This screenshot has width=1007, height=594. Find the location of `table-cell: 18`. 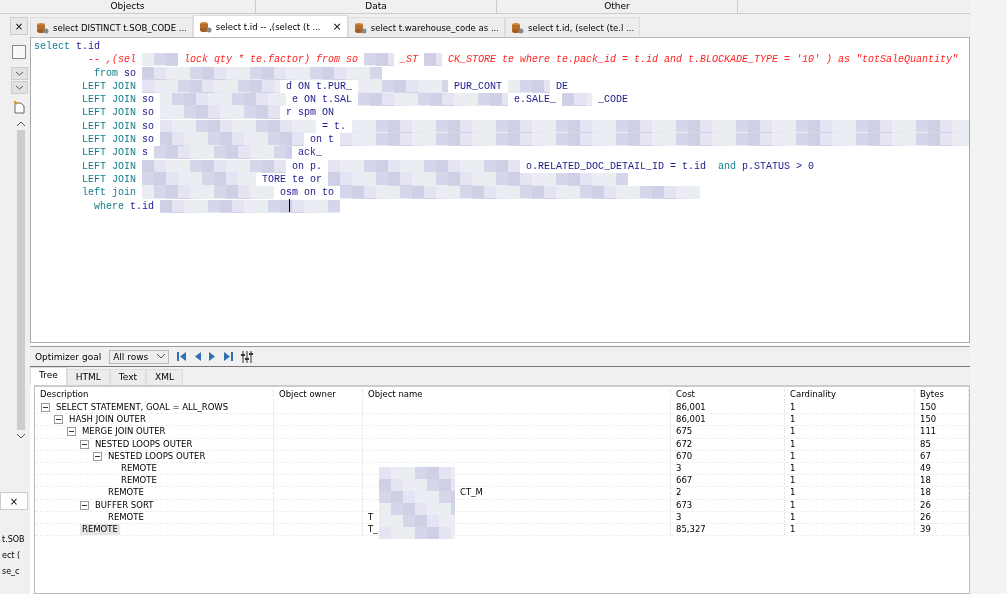

table-cell: 18 is located at coordinates (925, 492).